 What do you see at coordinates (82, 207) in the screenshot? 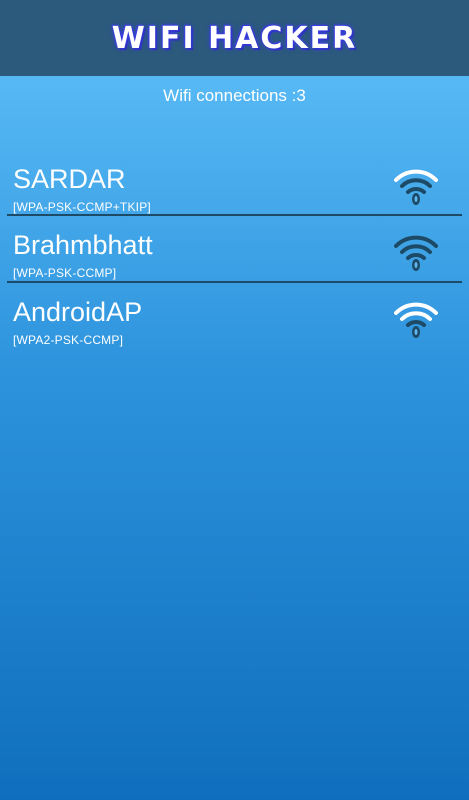
I see `network-security: [WPA-PSK-CCMP+TKIP]` at bounding box center [82, 207].